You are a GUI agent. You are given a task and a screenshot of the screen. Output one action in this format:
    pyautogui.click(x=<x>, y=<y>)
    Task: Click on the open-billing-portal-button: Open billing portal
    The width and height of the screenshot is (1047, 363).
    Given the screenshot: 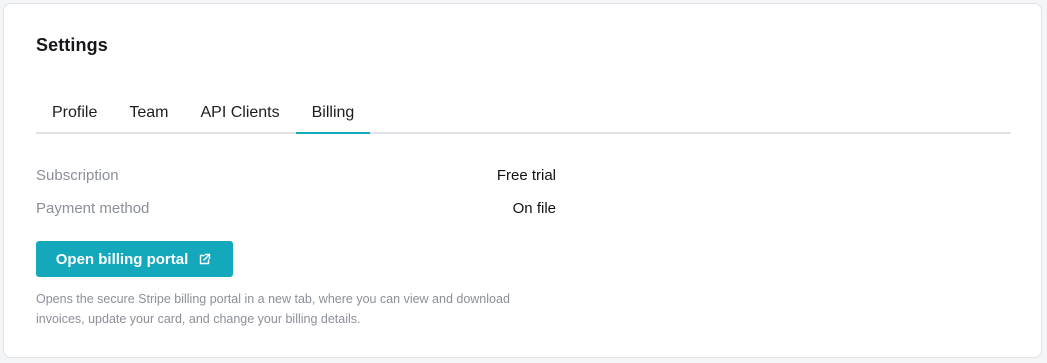 What is the action you would take?
    pyautogui.click(x=134, y=259)
    